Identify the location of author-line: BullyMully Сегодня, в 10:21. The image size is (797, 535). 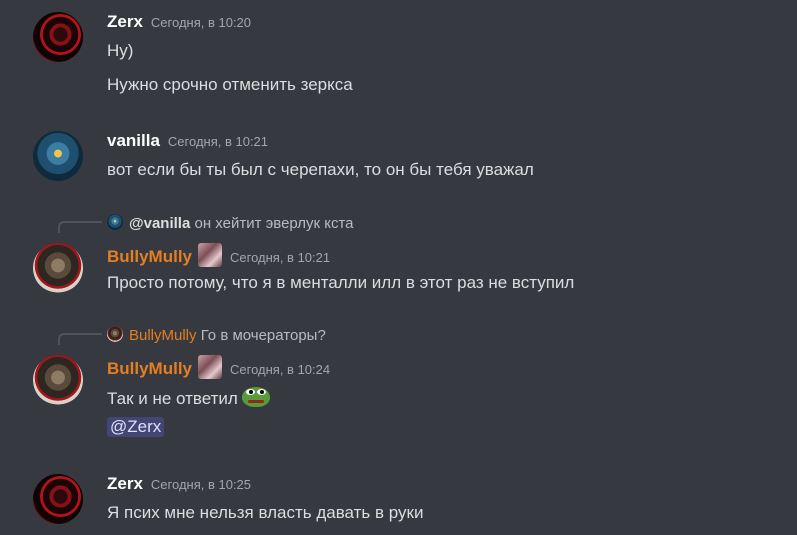
(218, 255).